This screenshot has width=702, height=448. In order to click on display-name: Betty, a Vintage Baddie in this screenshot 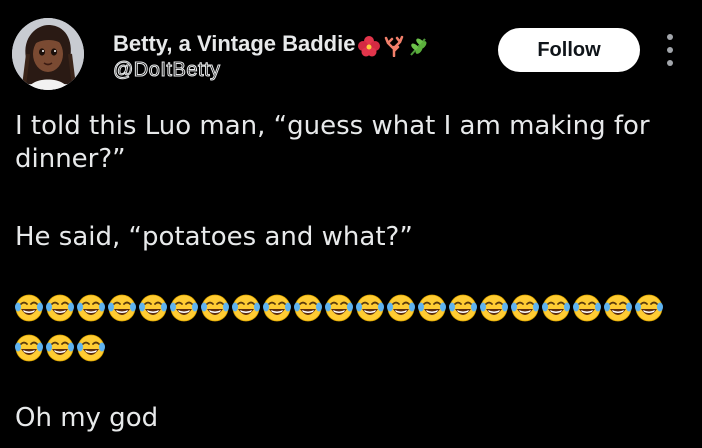, I will do `click(271, 44)`.